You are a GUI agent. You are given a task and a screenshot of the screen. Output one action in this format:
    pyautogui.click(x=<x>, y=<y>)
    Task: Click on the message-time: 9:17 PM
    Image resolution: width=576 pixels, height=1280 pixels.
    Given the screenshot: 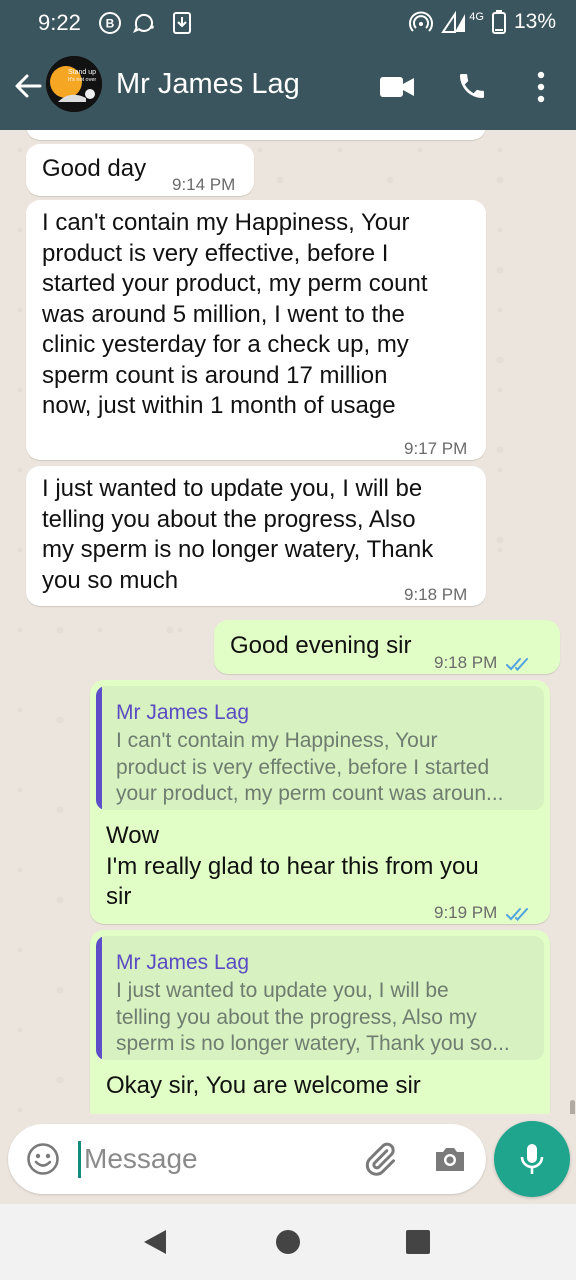 What is the action you would take?
    pyautogui.click(x=436, y=448)
    